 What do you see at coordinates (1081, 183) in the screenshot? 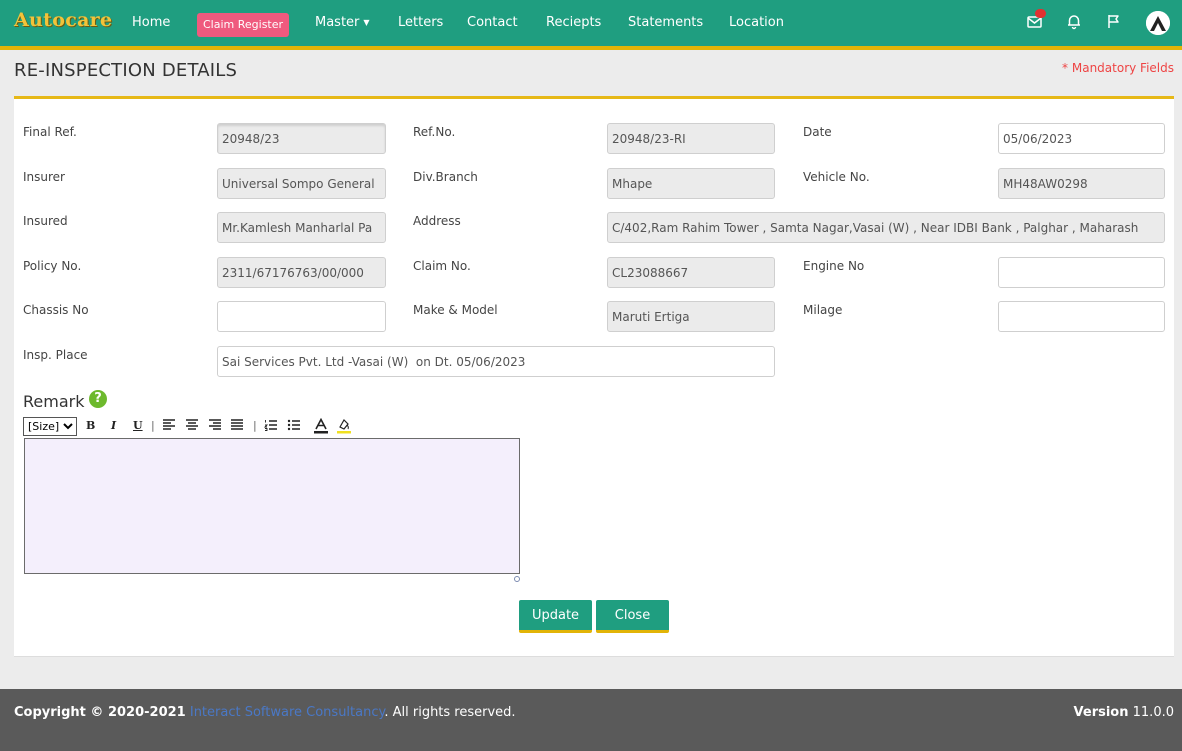
I see `vehicle-no-input` at bounding box center [1081, 183].